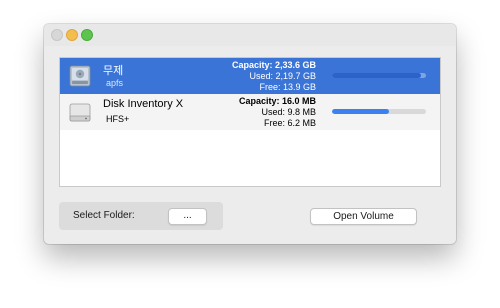 The image size is (500, 308). I want to click on select-folder-label: Select Folder:, so click(104, 215).